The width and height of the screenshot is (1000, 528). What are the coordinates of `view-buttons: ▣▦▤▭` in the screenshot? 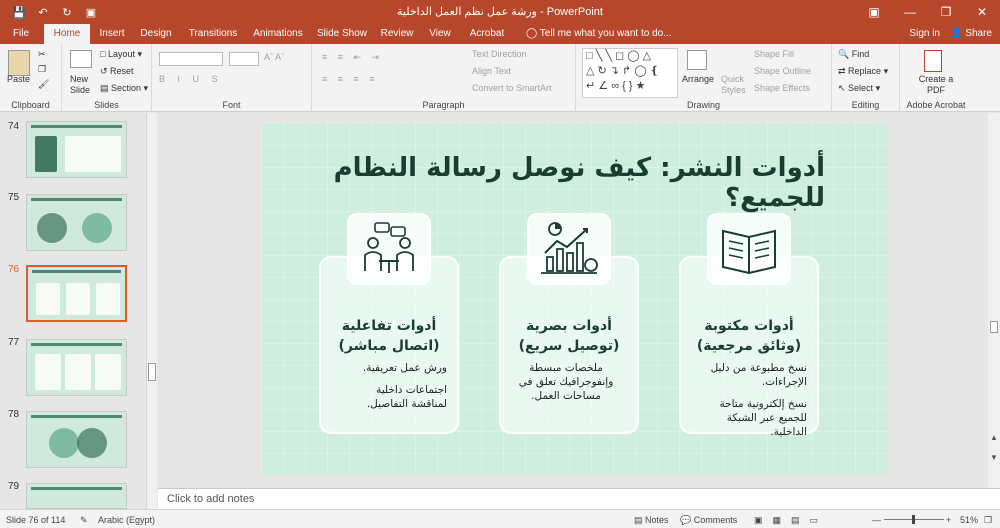 It's located at (791, 520).